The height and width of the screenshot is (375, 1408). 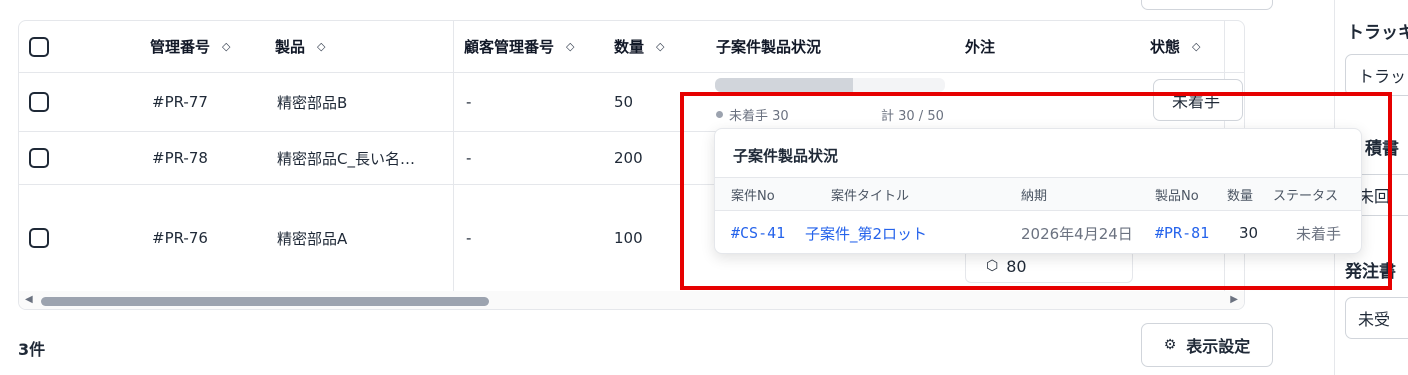 I want to click on sliders-icon: ⚙, so click(x=1170, y=345).